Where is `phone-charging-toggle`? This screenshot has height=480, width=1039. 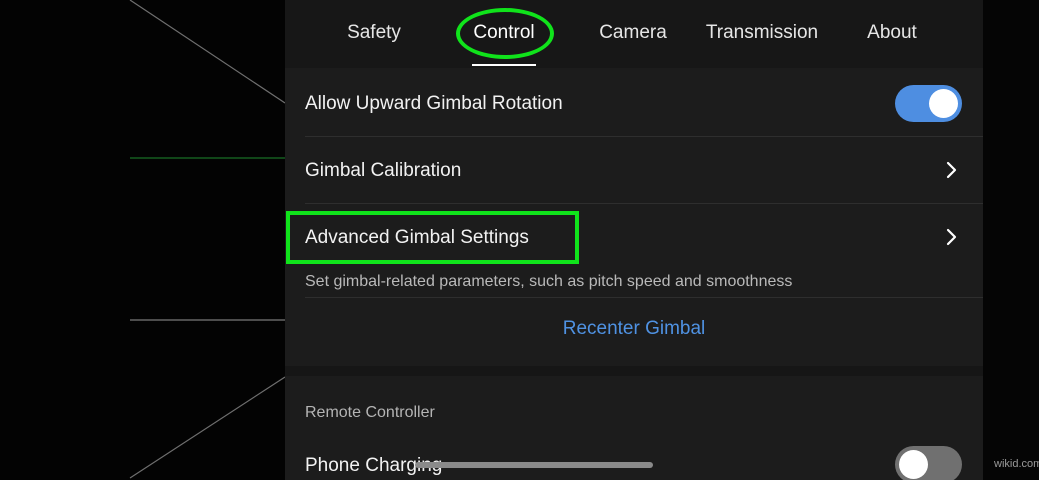 phone-charging-toggle is located at coordinates (928, 463).